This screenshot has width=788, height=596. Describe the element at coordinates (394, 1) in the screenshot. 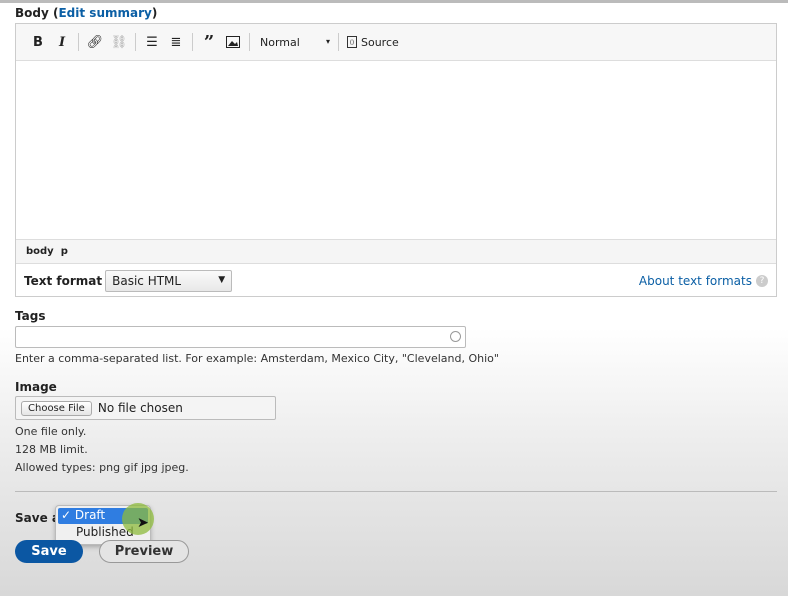

I see `top-divider` at that location.